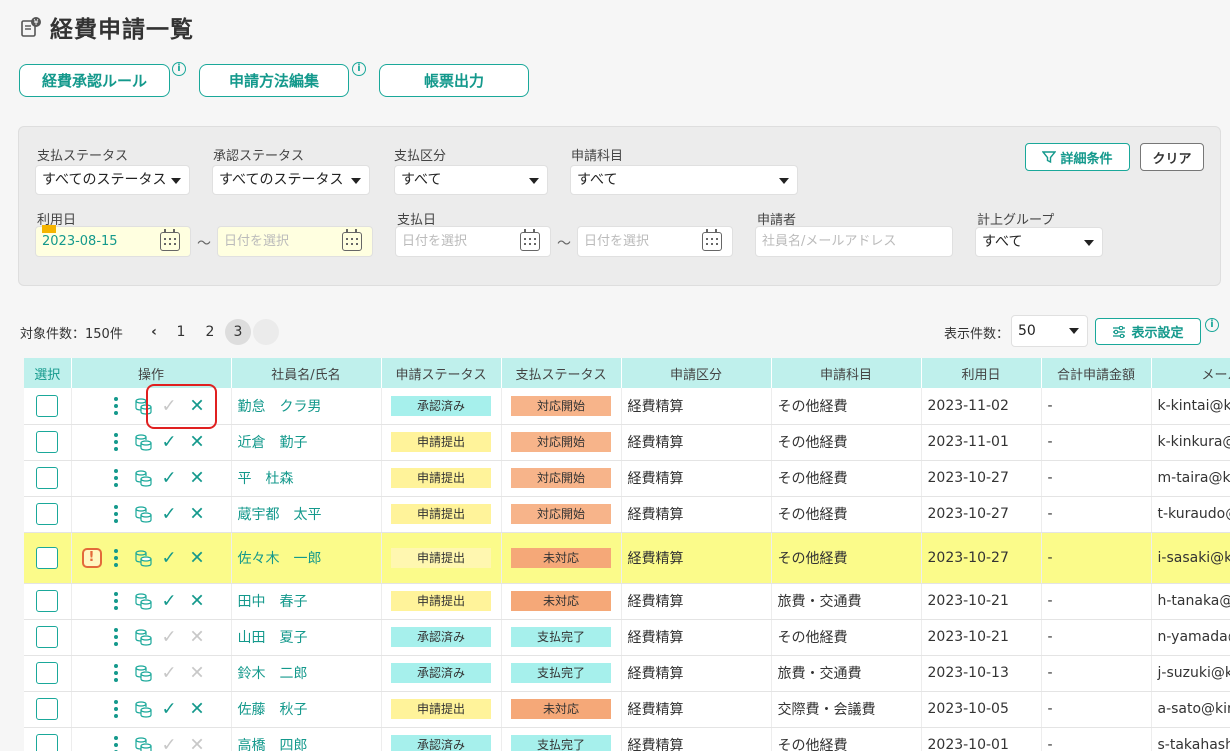  I want to click on employee-name-link: 鈴木 二郎, so click(273, 674).